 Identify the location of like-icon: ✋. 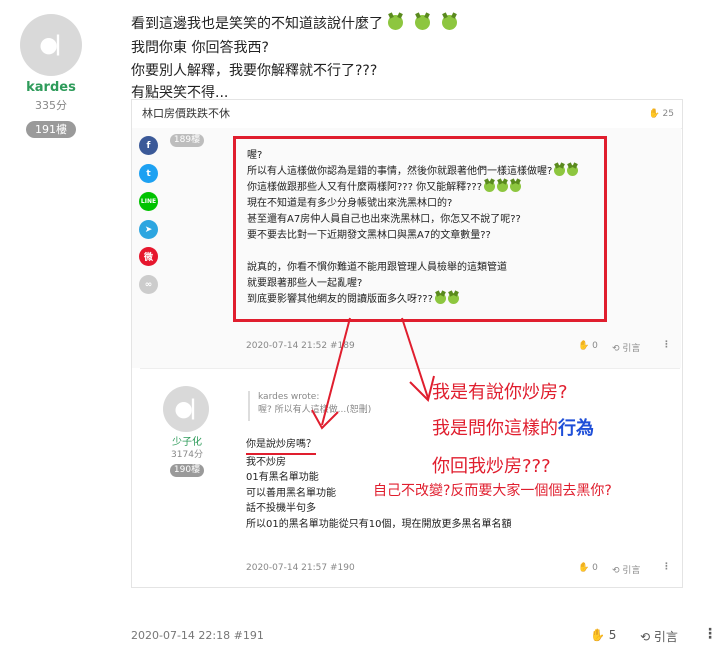
(597, 635).